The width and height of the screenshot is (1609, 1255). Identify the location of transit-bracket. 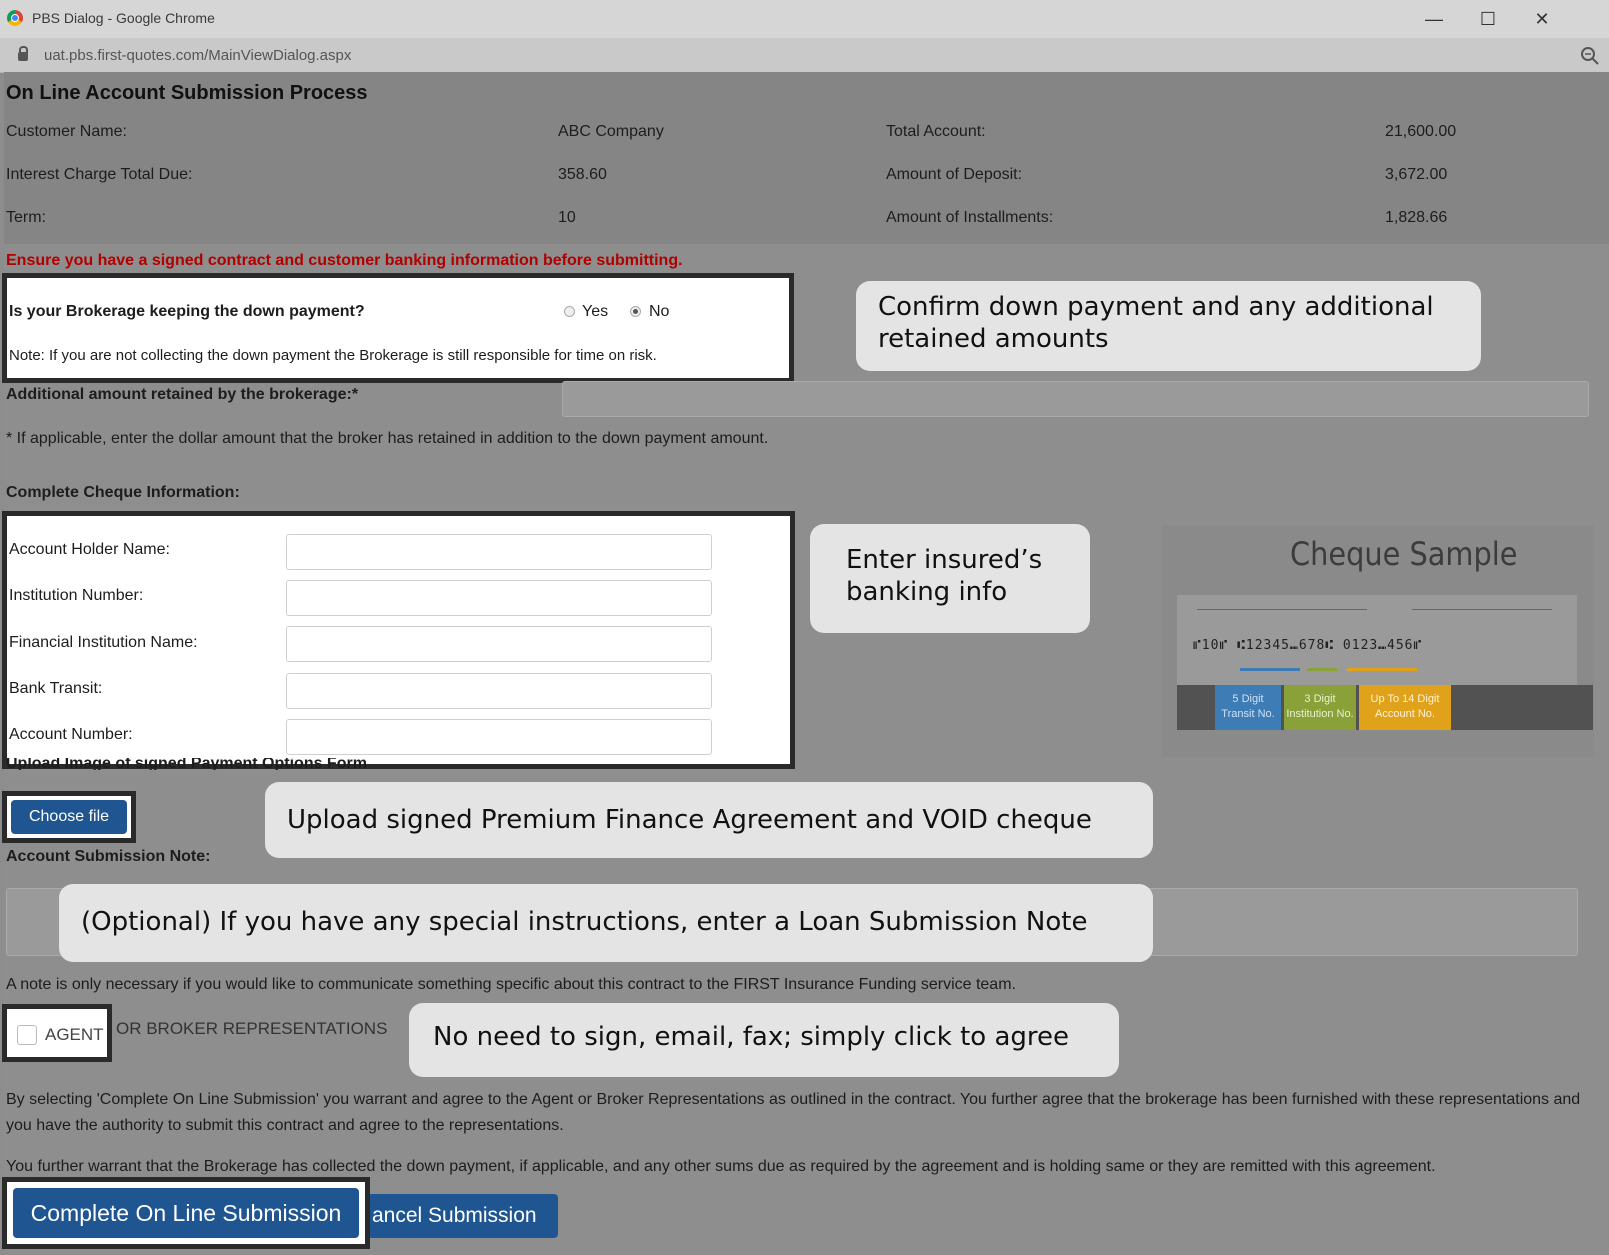
(1270, 669).